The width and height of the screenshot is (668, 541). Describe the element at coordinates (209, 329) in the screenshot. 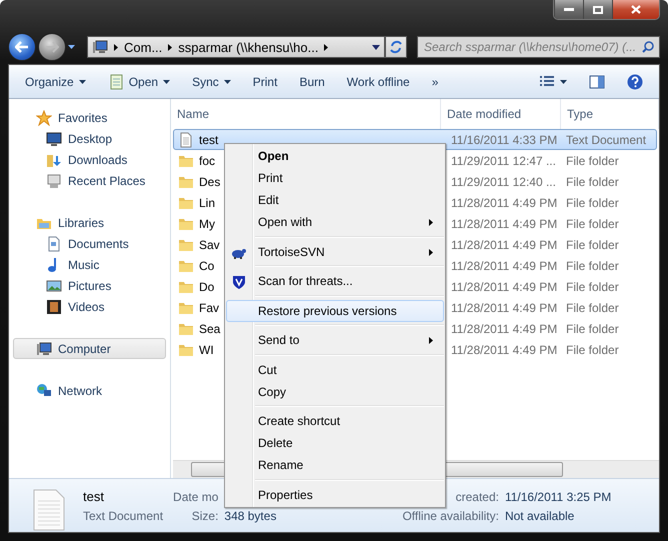

I see `file-name: Sea` at that location.